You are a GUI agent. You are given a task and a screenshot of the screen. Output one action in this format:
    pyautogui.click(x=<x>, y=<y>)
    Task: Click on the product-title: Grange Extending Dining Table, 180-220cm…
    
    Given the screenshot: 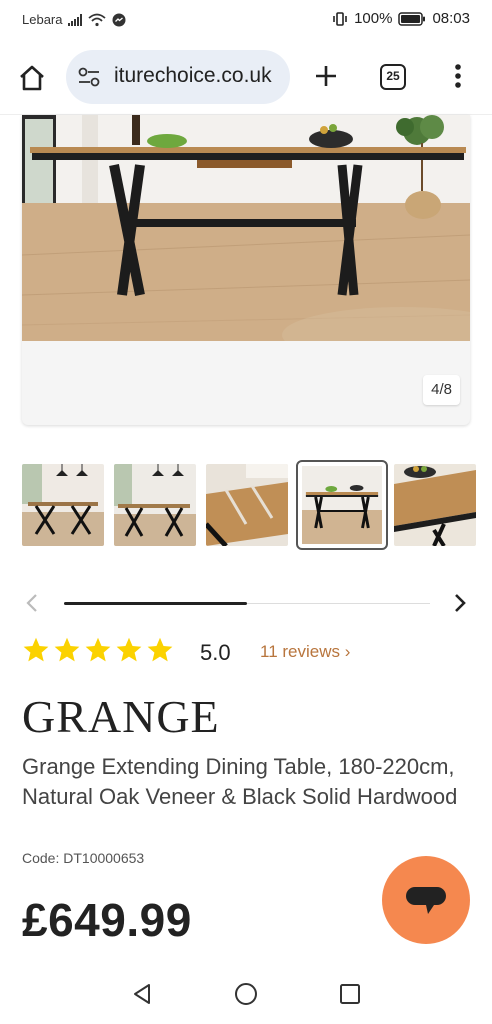 What is the action you would take?
    pyautogui.click(x=240, y=781)
    